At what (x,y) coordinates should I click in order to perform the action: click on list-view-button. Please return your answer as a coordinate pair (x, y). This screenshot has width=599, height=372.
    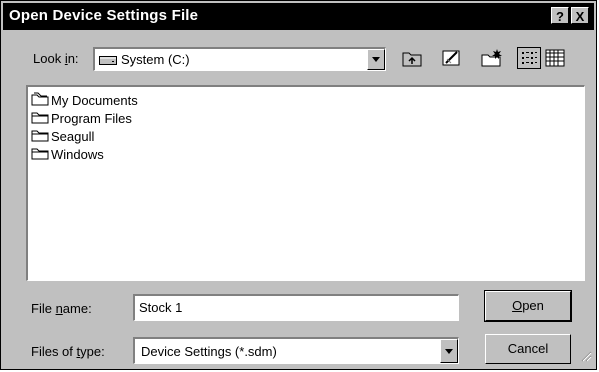
    Looking at the image, I should click on (529, 58).